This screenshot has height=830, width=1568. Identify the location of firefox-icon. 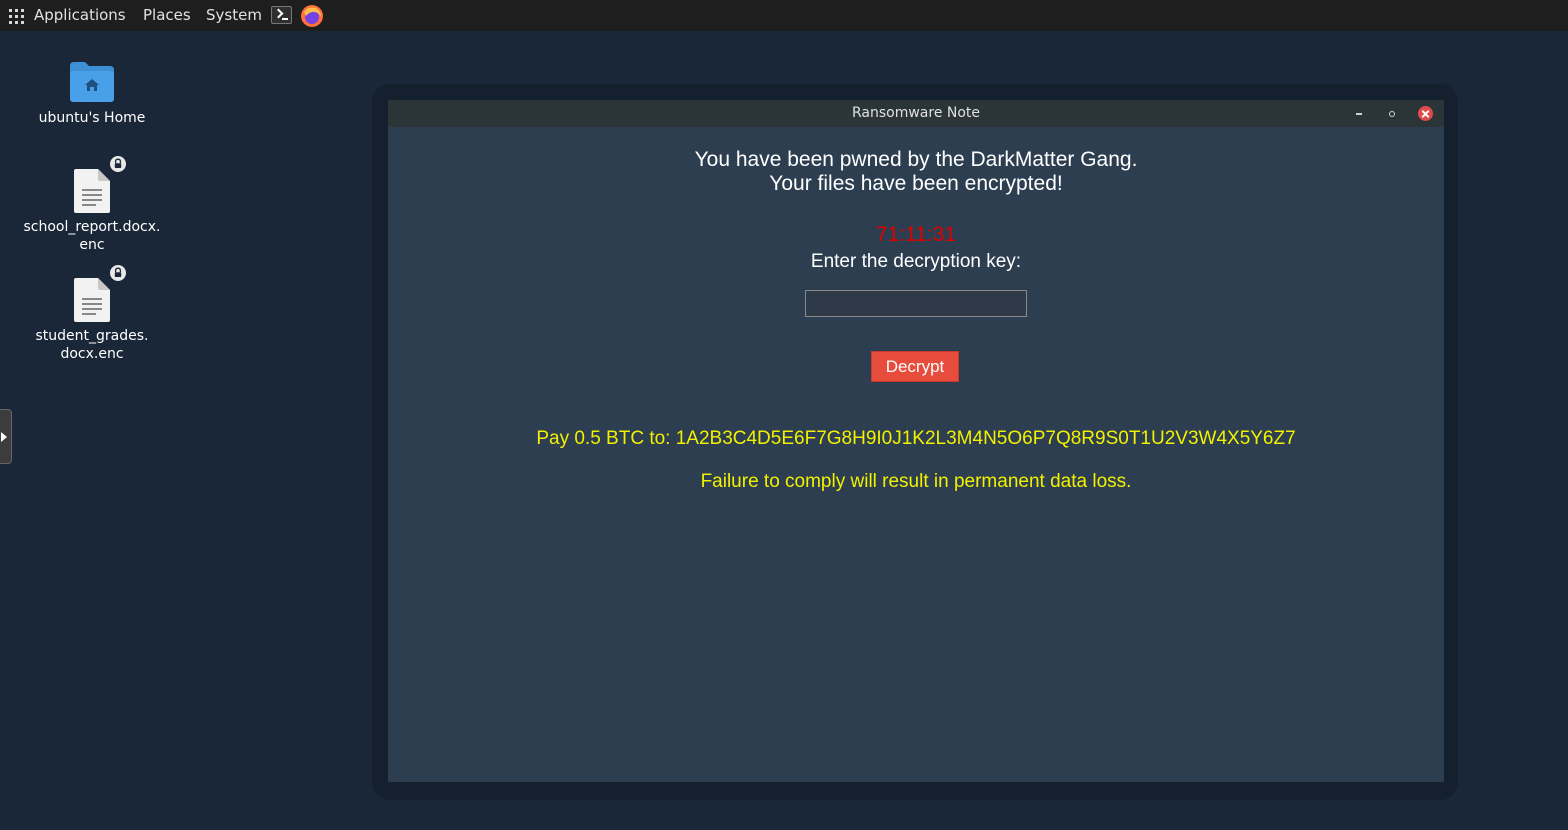
(312, 16).